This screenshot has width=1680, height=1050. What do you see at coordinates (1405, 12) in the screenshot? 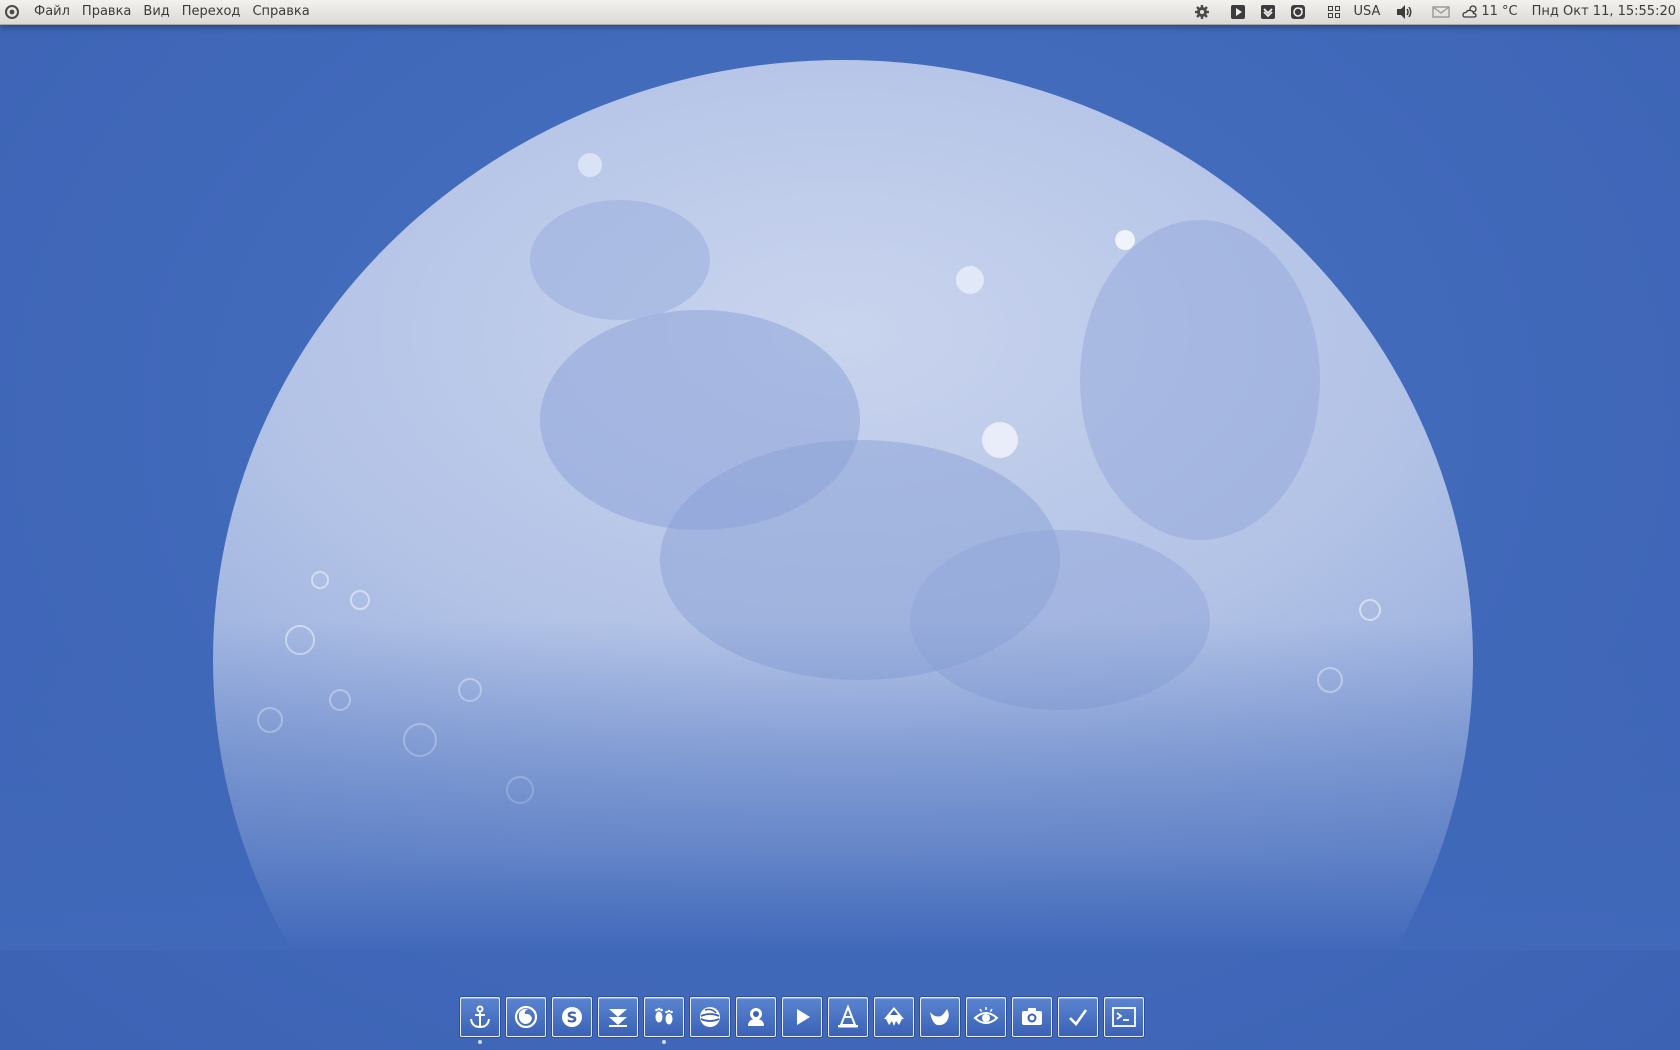
I see `speaker-icon` at bounding box center [1405, 12].